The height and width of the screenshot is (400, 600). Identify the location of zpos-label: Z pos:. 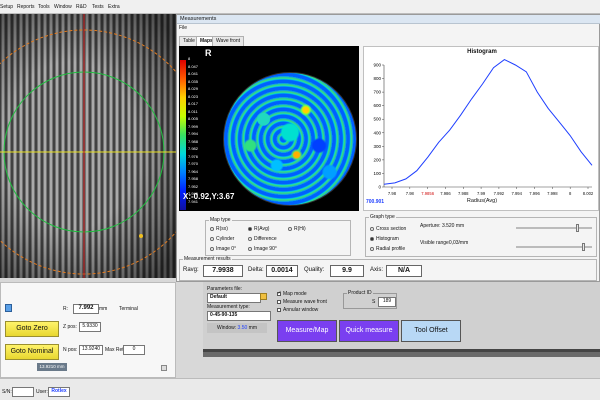
(70, 327).